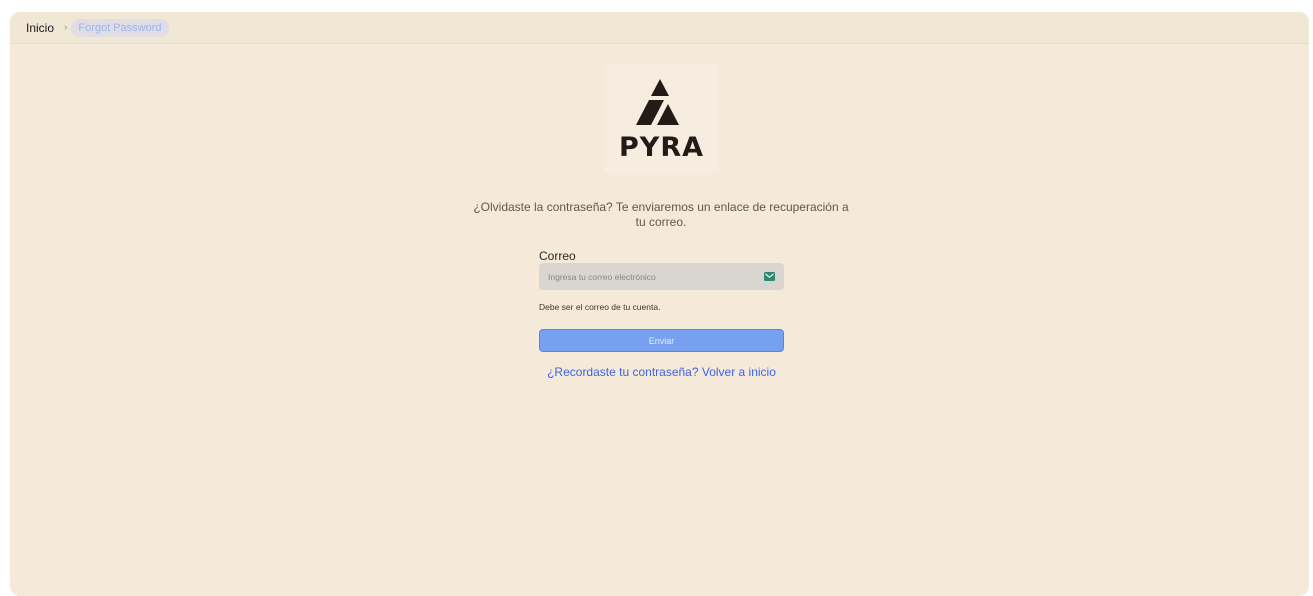 This screenshot has height=596, width=1313. Describe the element at coordinates (659, 28) in the screenshot. I see `breadcrumb: Inicio › Forgot Password` at that location.